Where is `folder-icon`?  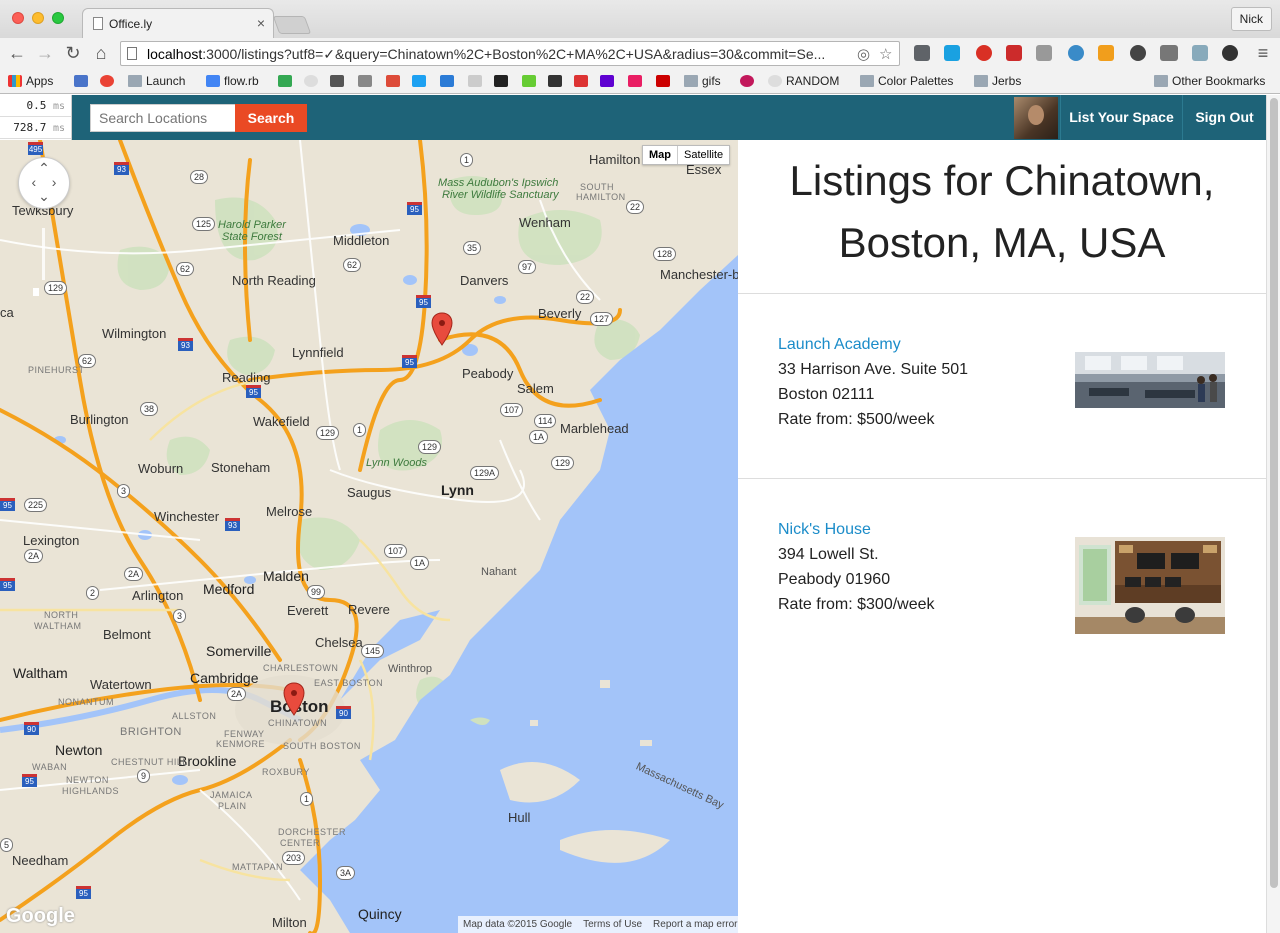 folder-icon is located at coordinates (1161, 81).